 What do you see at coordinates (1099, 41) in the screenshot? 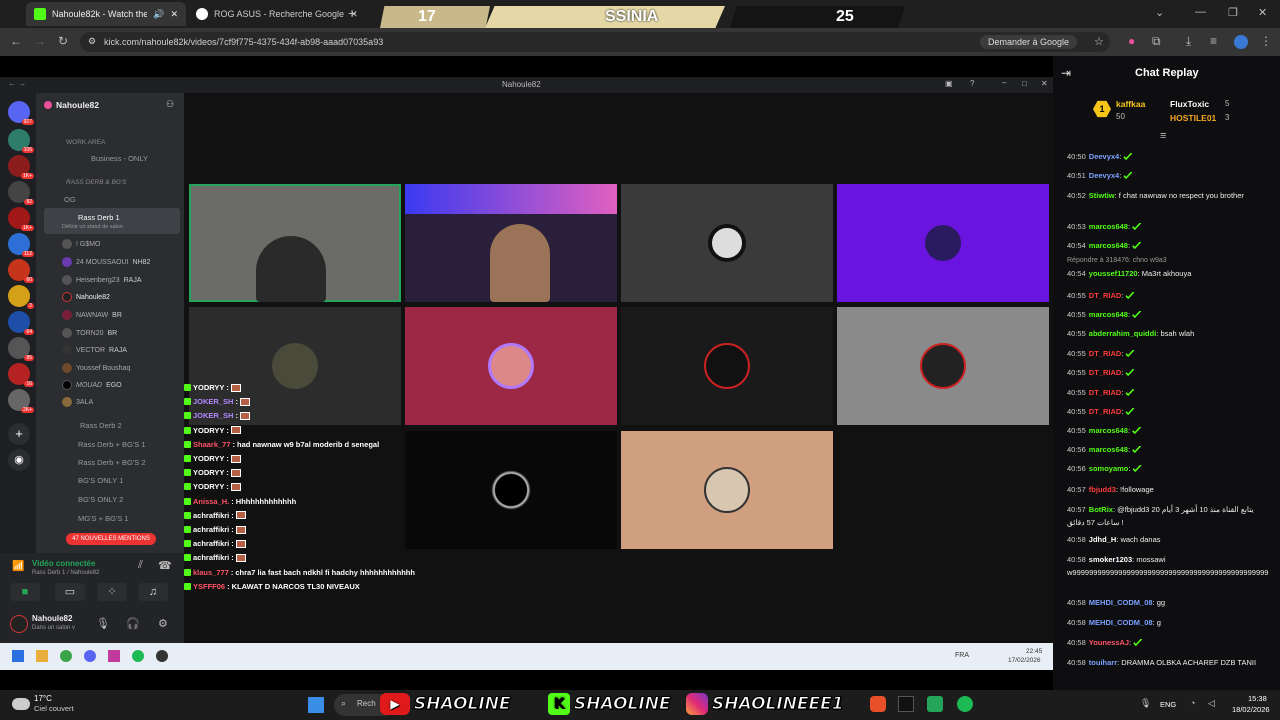
I see `bookmark-star-icon: ☆` at bounding box center [1099, 41].